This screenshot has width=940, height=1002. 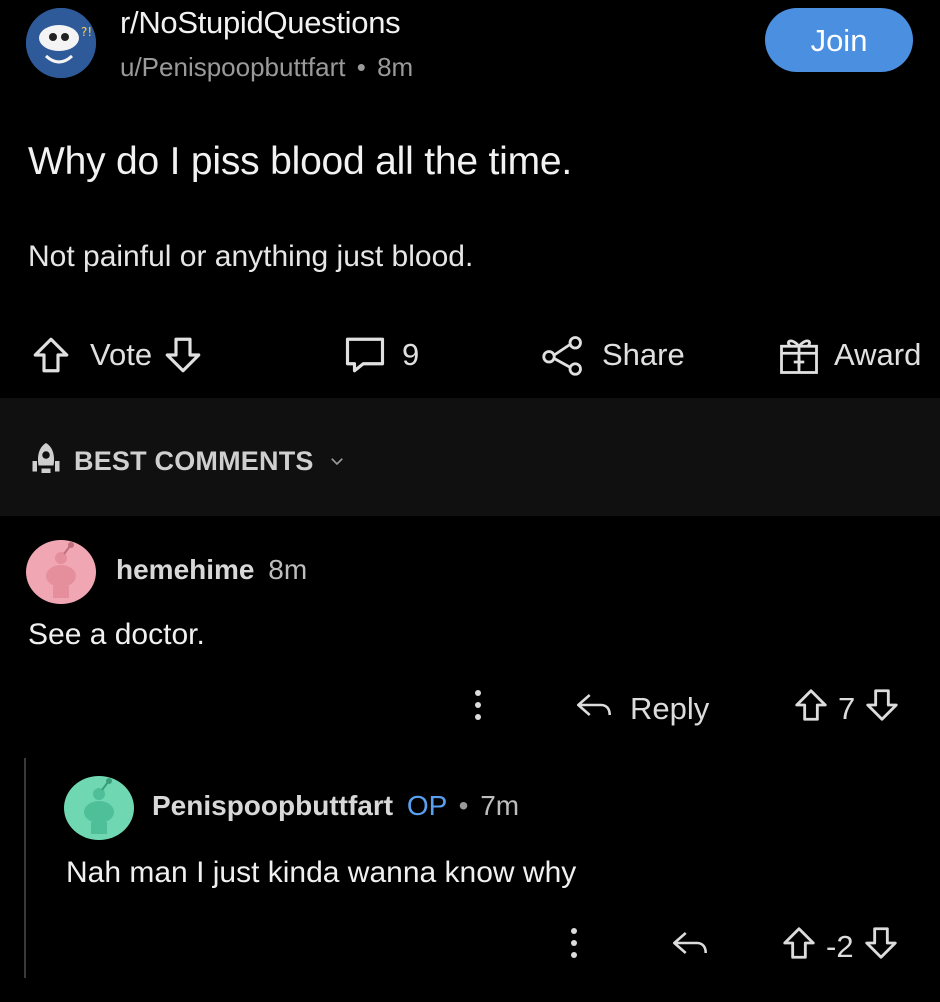 I want to click on rocket-icon, so click(x=46, y=461).